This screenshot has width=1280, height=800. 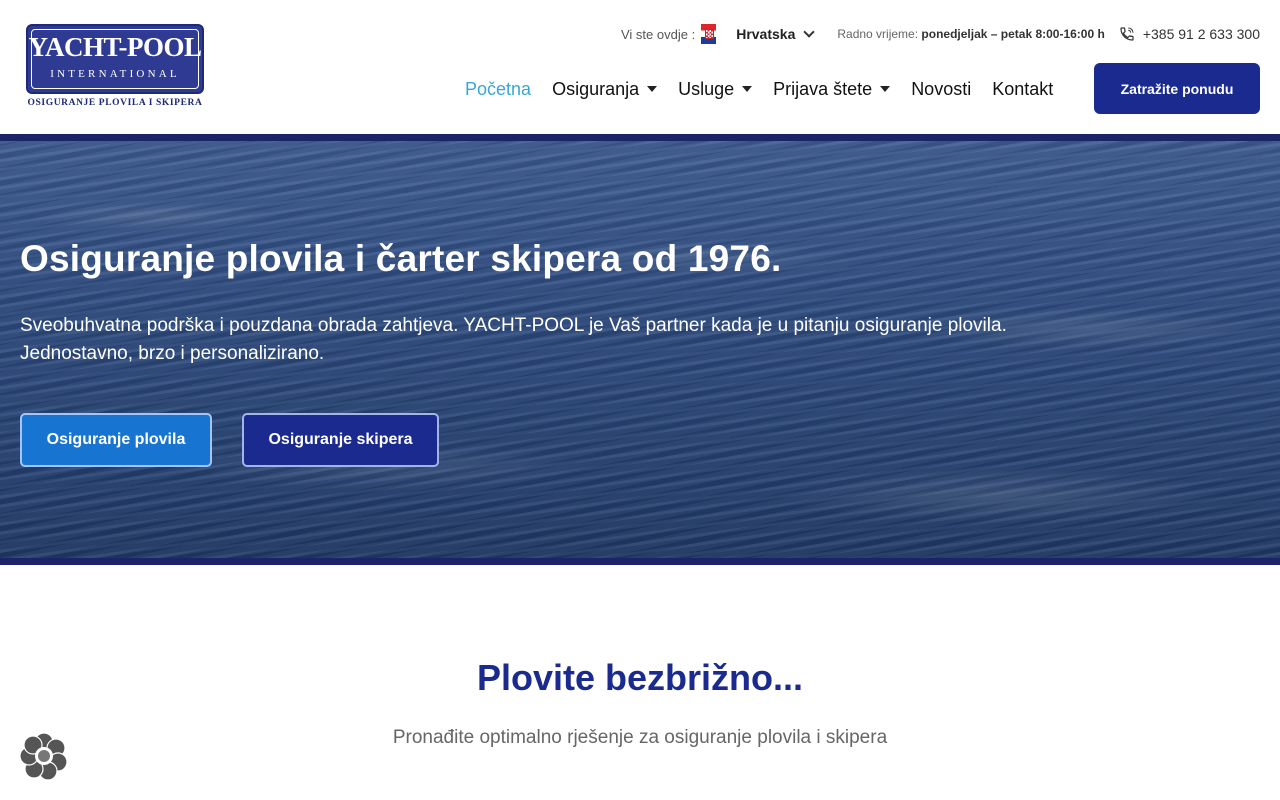 What do you see at coordinates (116, 440) in the screenshot?
I see `vessel-insurance-button: Osiguranje plovila` at bounding box center [116, 440].